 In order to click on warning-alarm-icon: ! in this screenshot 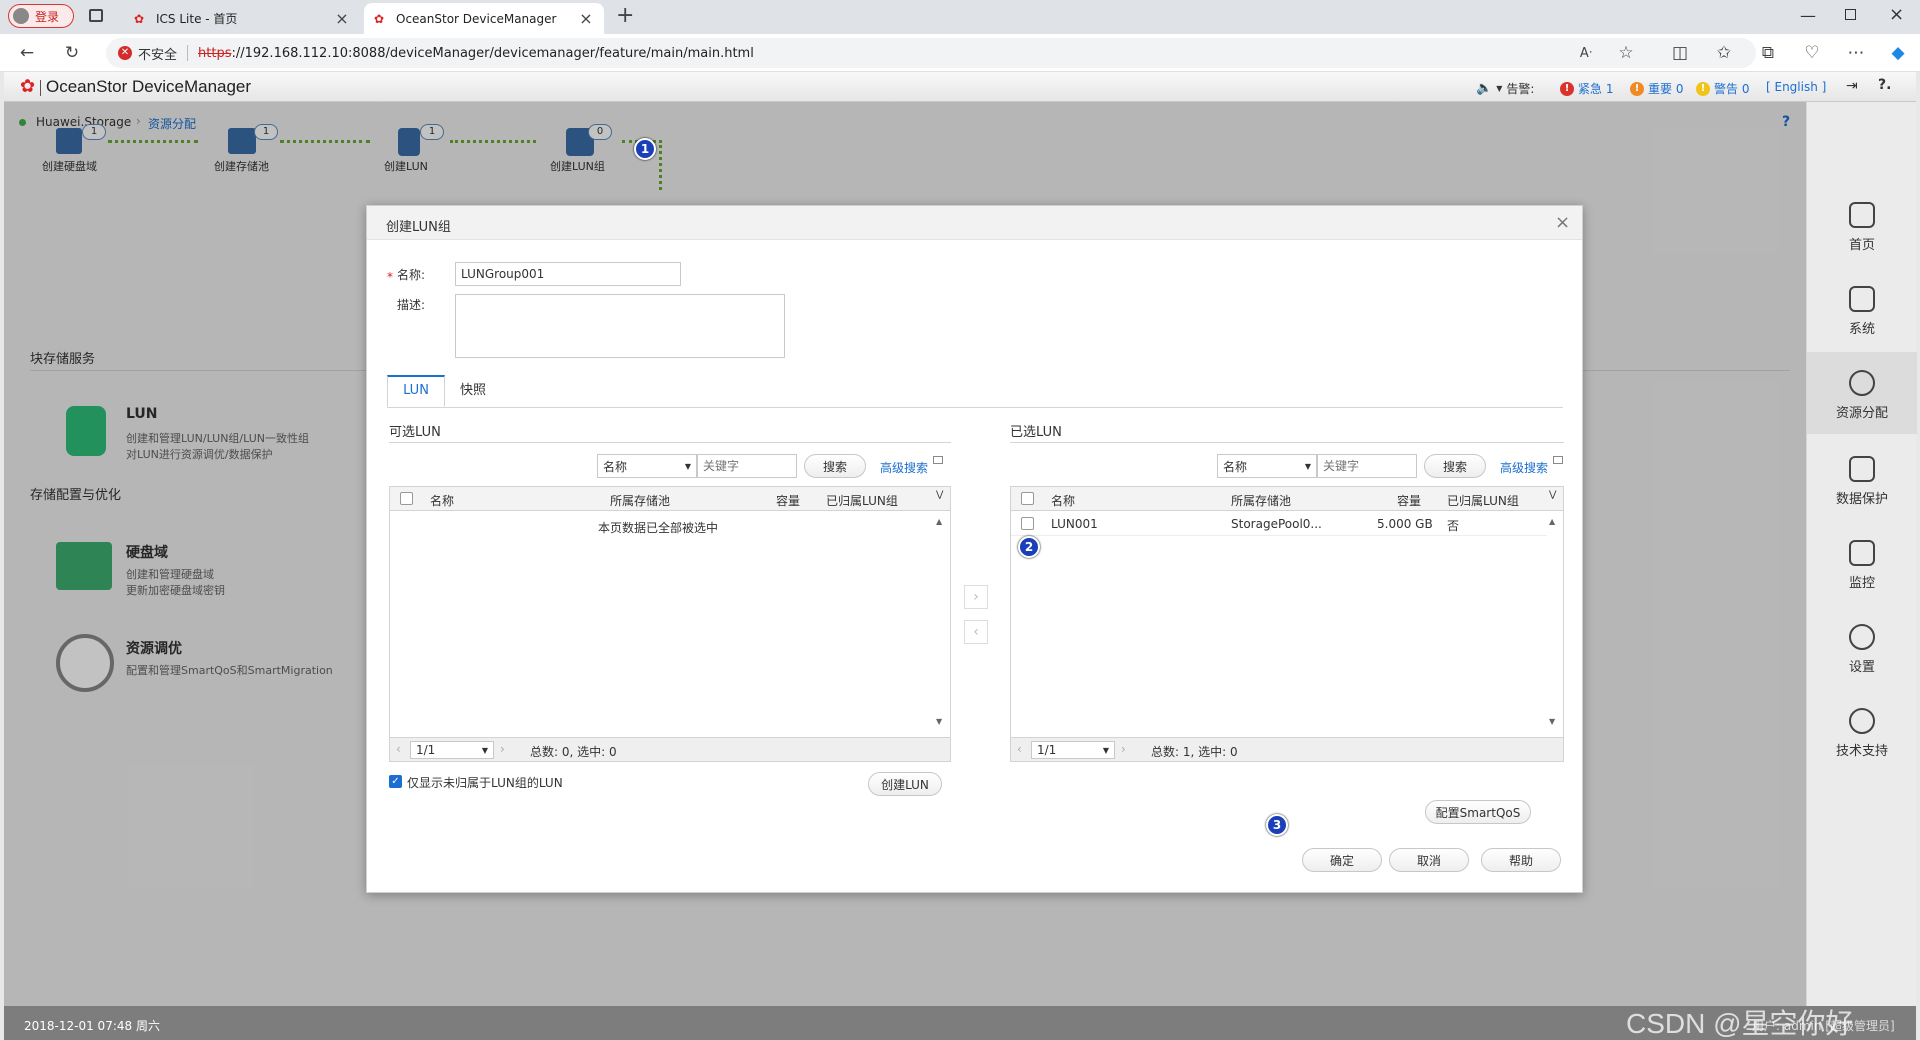, I will do `click(1703, 88)`.